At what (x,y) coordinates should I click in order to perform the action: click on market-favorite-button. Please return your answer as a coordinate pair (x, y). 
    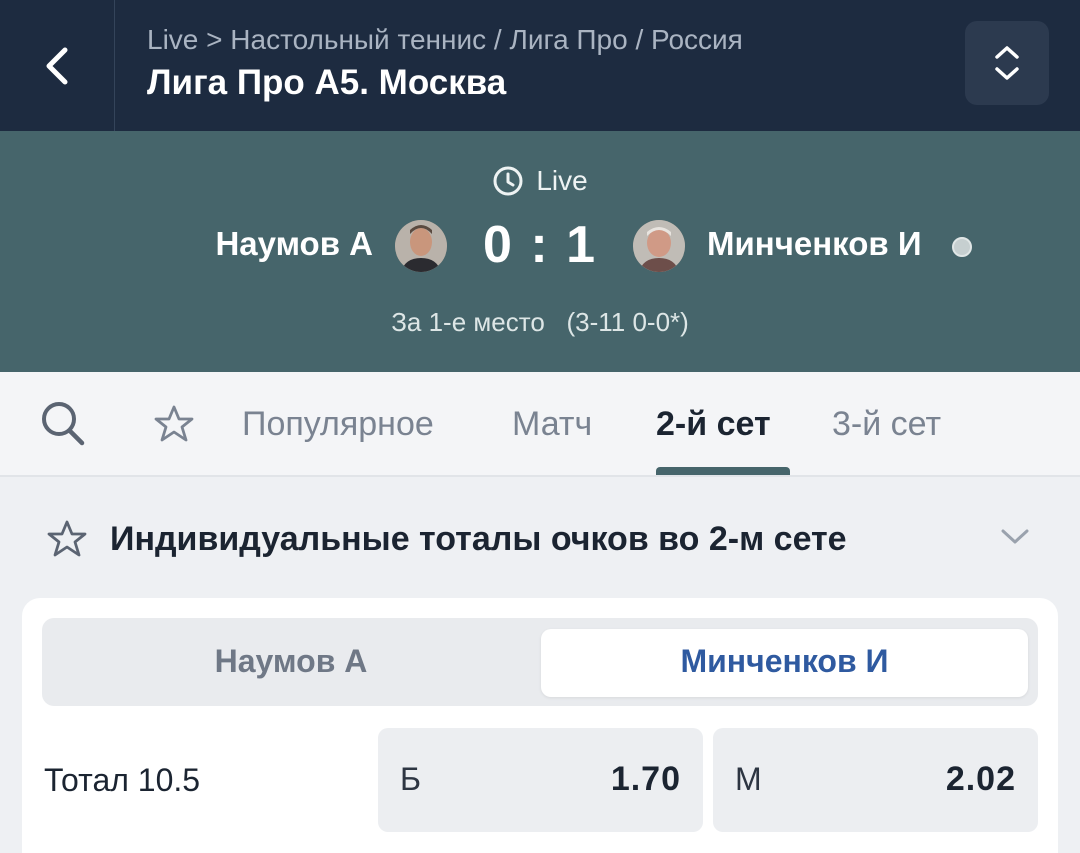
    Looking at the image, I should click on (67, 541).